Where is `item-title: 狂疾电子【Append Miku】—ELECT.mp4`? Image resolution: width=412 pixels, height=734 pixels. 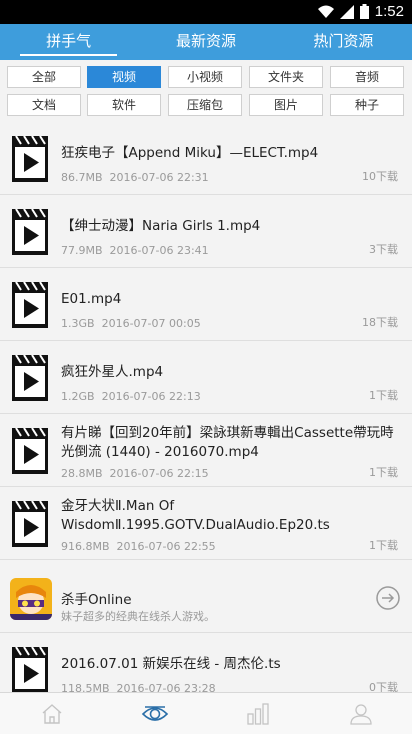
item-title: 狂疾电子【Append Miku】—ELECT.mp4 is located at coordinates (190, 153).